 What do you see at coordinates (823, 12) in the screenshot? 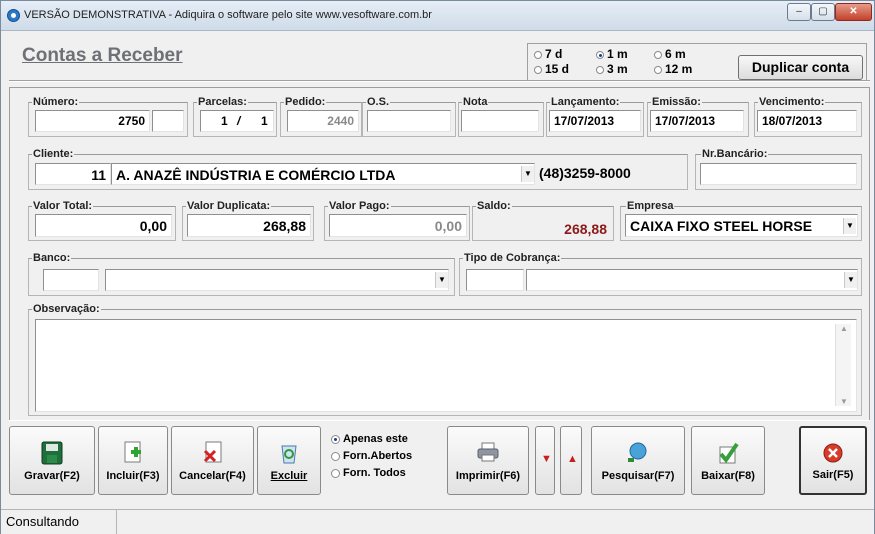
I see `maximize-button: ▢` at bounding box center [823, 12].